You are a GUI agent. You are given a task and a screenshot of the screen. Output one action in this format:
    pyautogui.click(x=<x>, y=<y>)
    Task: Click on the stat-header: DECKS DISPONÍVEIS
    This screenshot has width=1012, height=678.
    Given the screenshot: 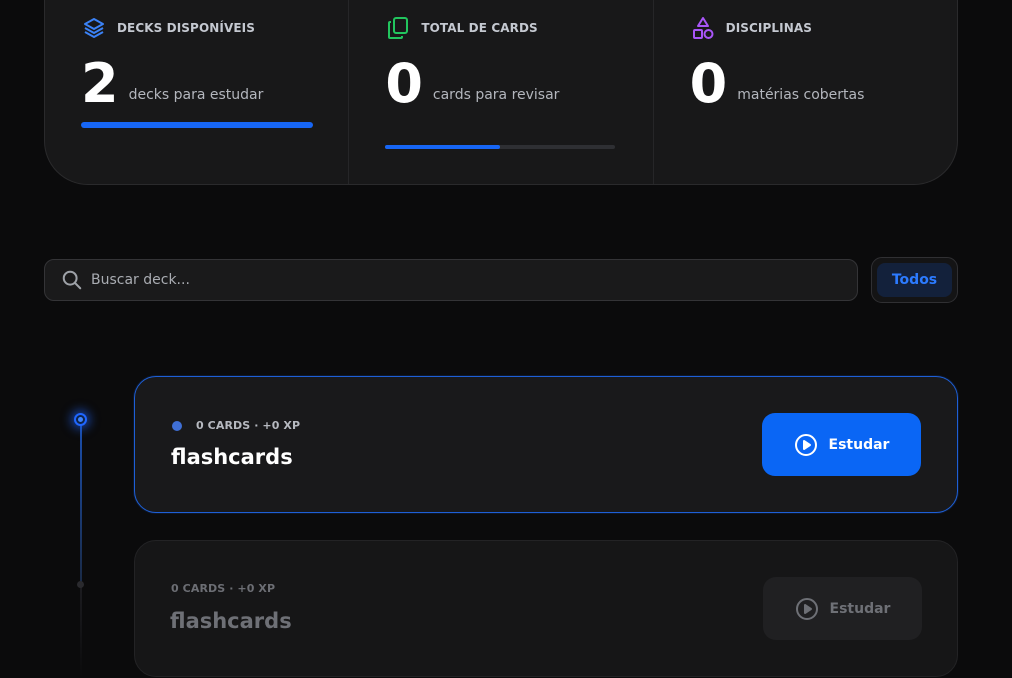 What is the action you would take?
    pyautogui.click(x=168, y=28)
    